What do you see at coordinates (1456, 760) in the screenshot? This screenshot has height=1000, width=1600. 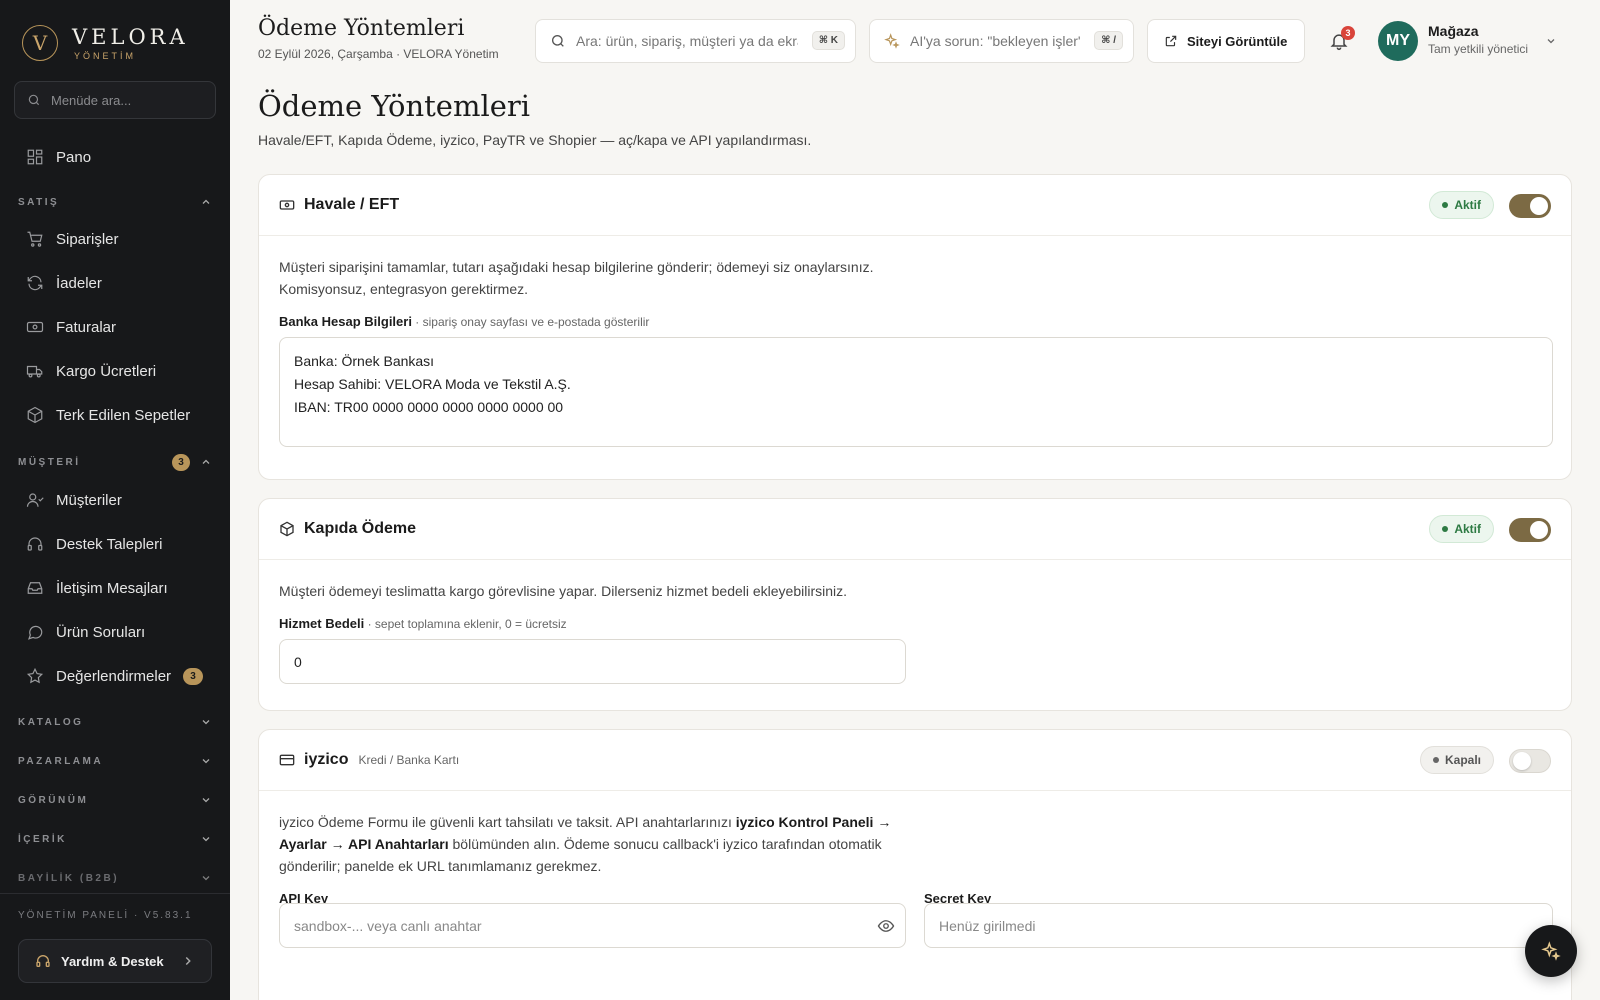 I see `status-badge: Kapalı` at bounding box center [1456, 760].